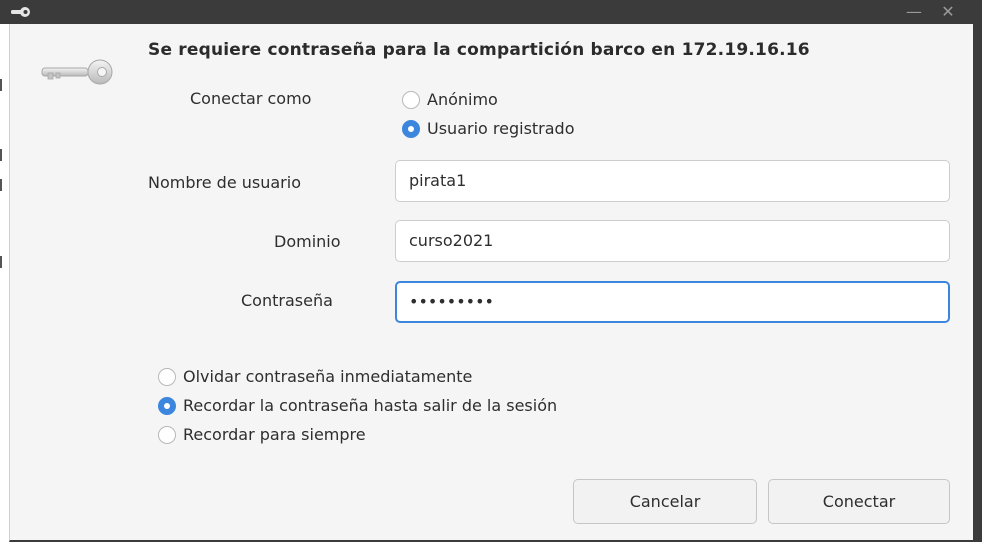 The height and width of the screenshot is (542, 982). Describe the element at coordinates (4, 283) in the screenshot. I see `background-window-edge` at that location.